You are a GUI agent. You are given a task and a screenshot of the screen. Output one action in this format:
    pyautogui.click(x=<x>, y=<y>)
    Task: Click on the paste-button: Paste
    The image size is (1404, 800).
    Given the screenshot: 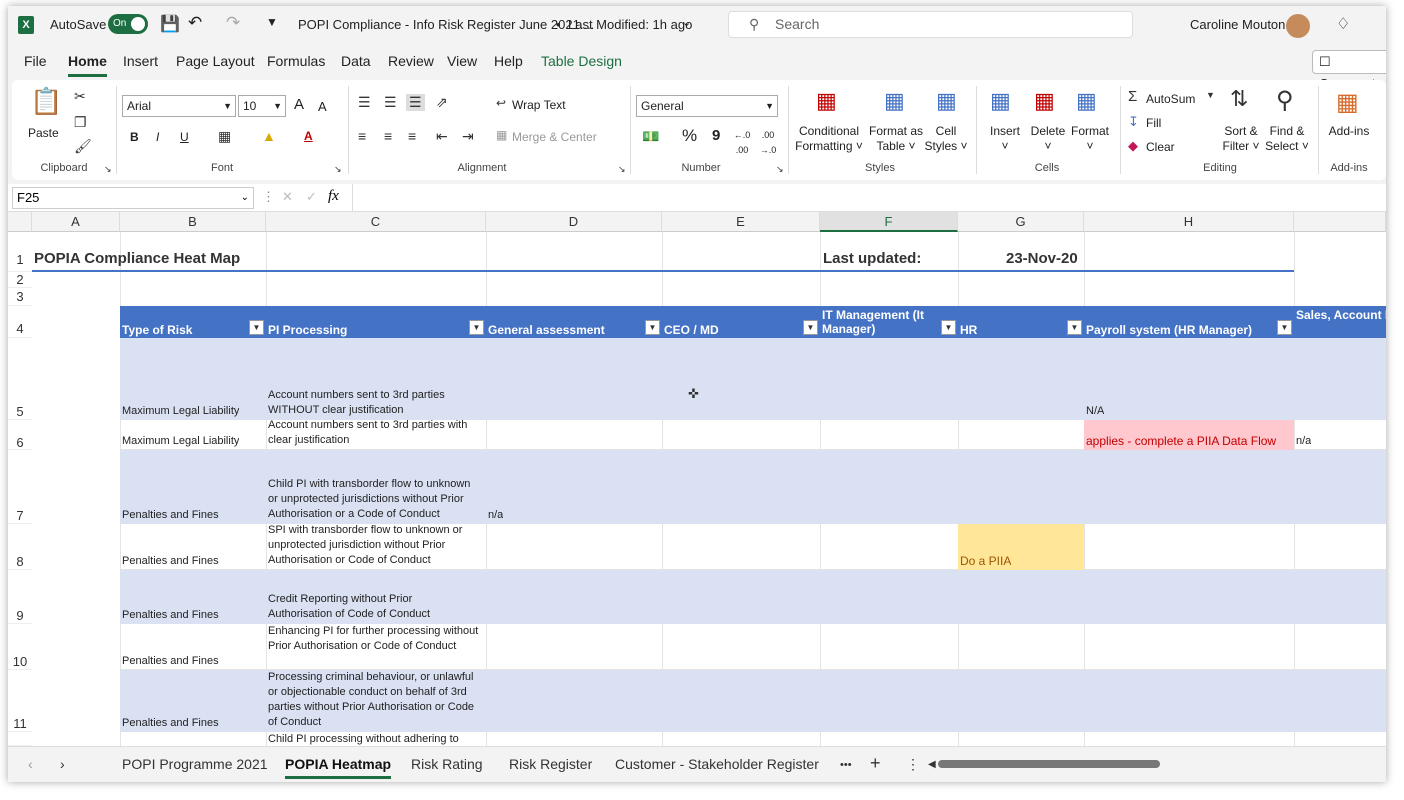 What is the action you would take?
    pyautogui.click(x=43, y=133)
    